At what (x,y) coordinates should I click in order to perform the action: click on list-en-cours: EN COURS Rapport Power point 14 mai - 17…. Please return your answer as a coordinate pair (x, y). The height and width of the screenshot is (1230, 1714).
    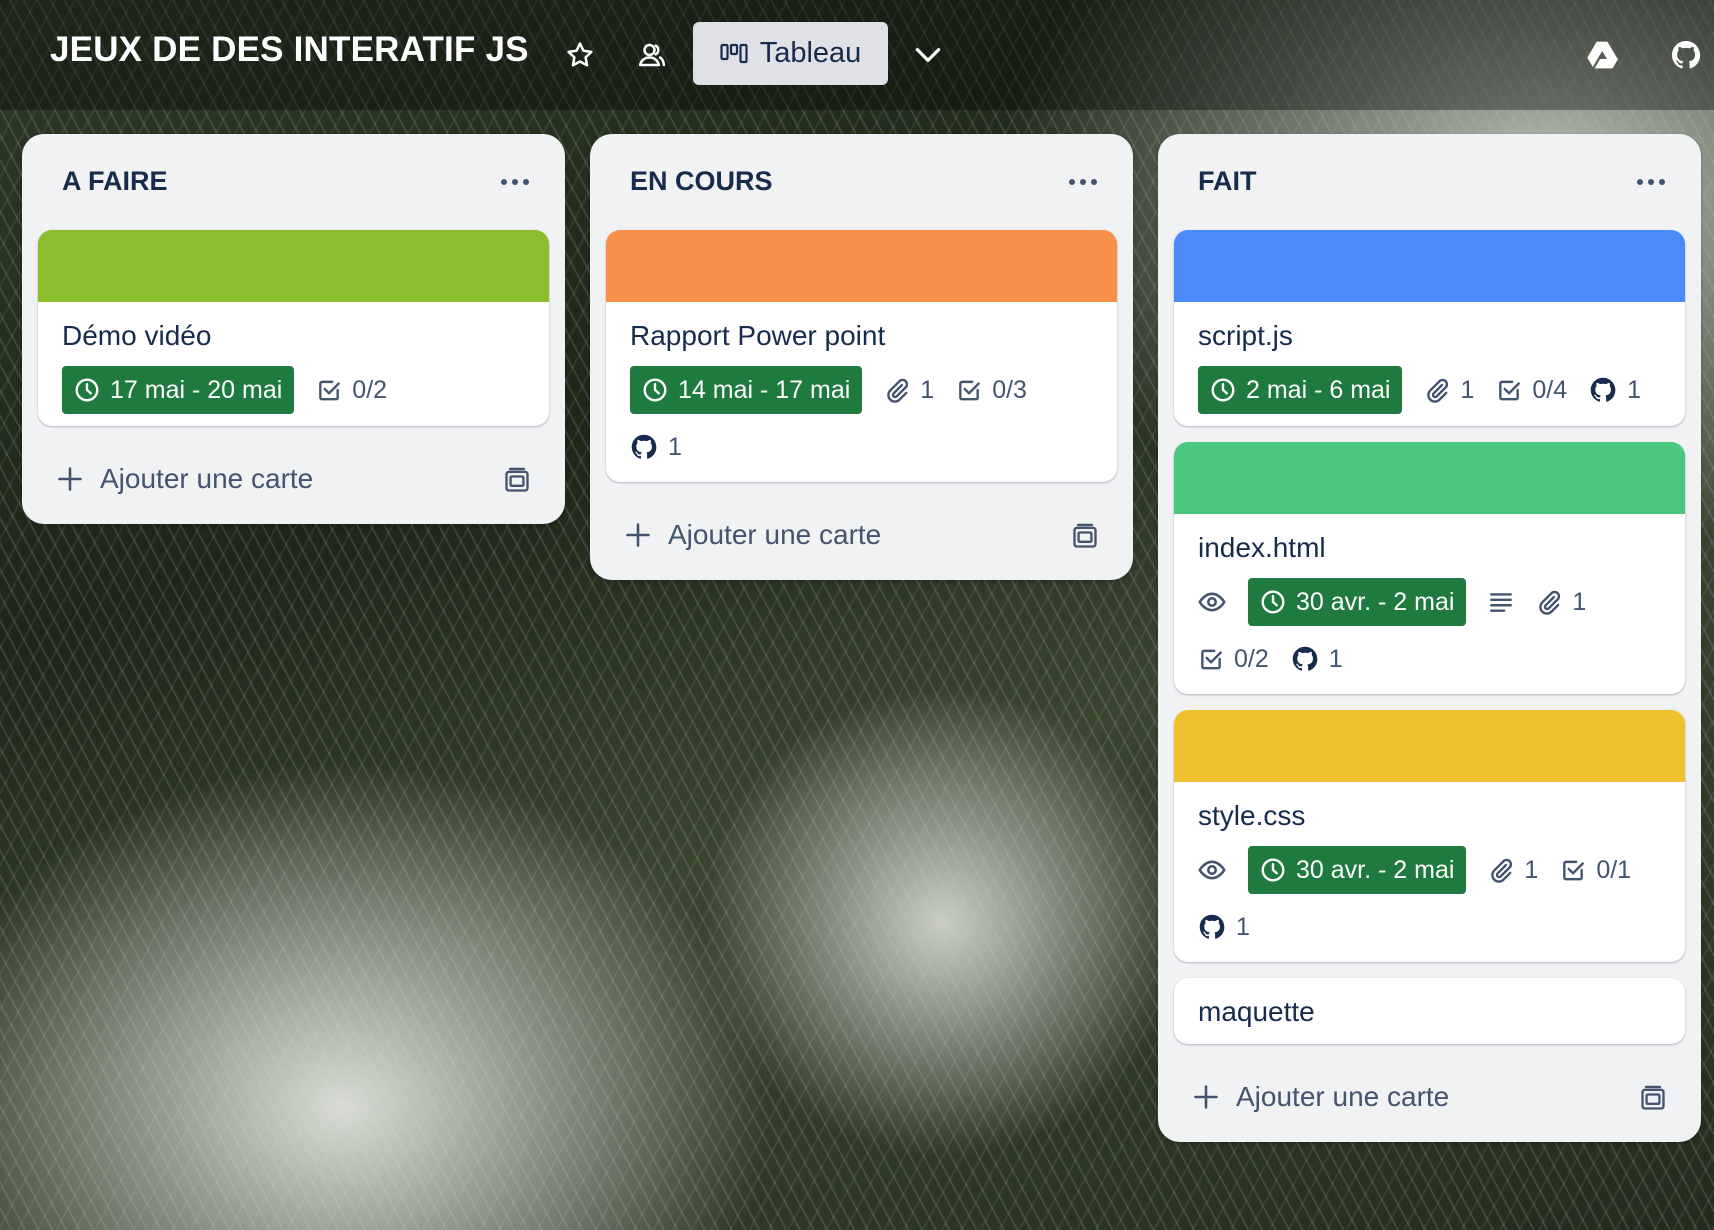
    Looking at the image, I should click on (861, 357).